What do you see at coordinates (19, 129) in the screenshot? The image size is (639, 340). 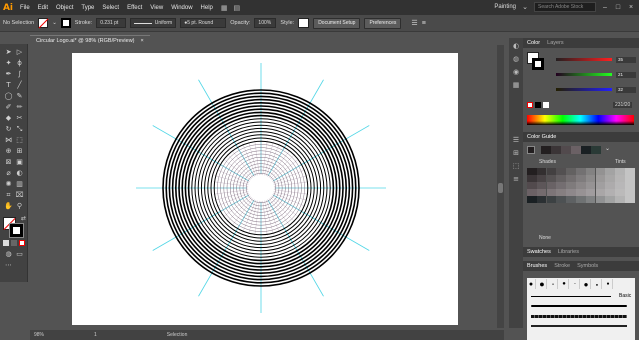 I see `scale-tool-icon: ⤡` at bounding box center [19, 129].